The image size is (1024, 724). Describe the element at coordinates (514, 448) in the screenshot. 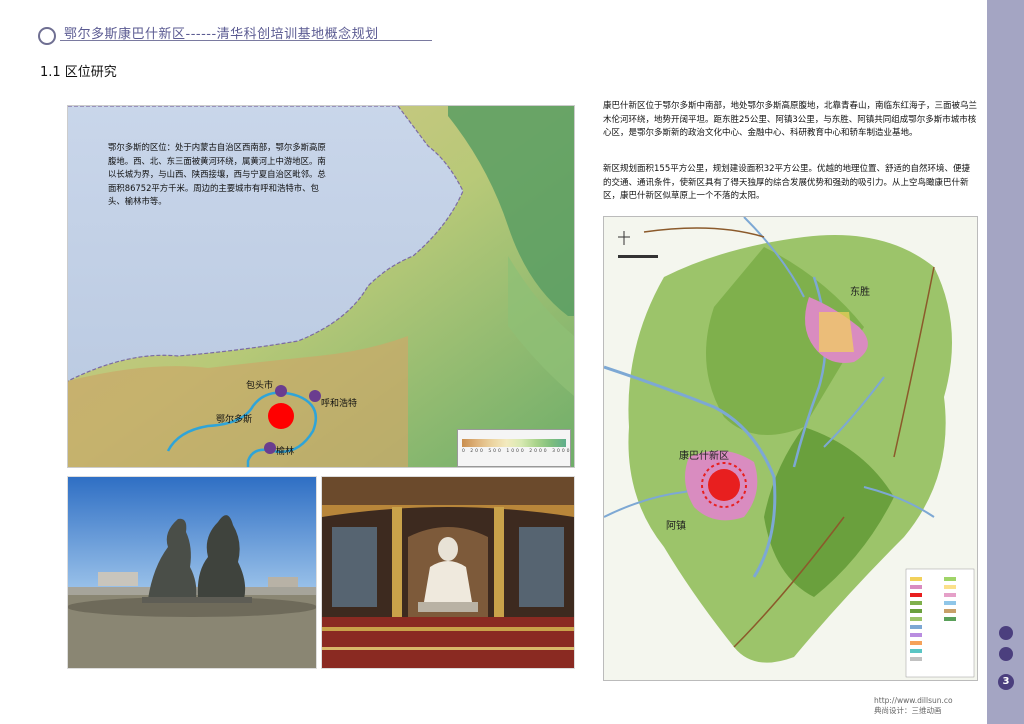

I see `elevation-legend: 0 200 500 1000 2000 3000` at that location.